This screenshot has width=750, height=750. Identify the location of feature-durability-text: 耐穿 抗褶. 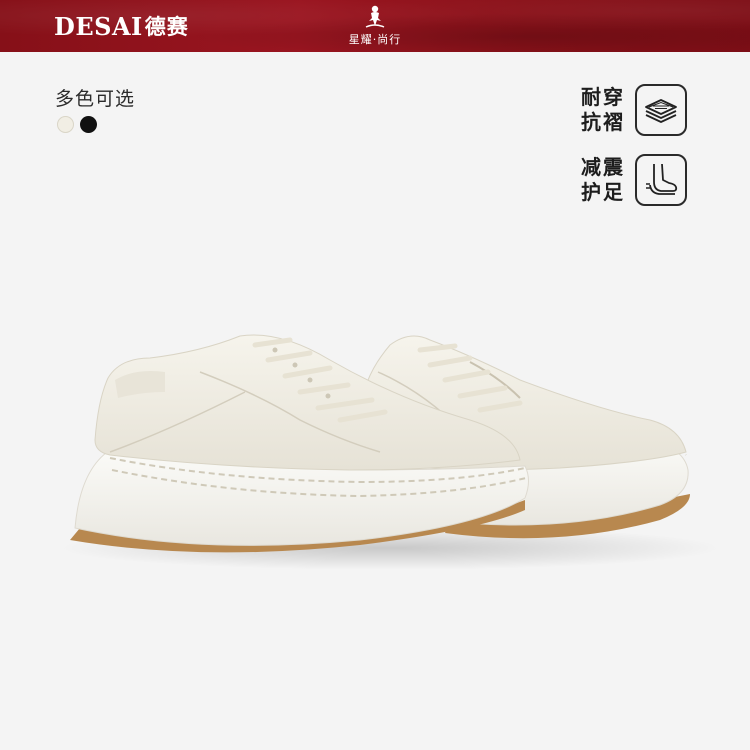
(603, 110).